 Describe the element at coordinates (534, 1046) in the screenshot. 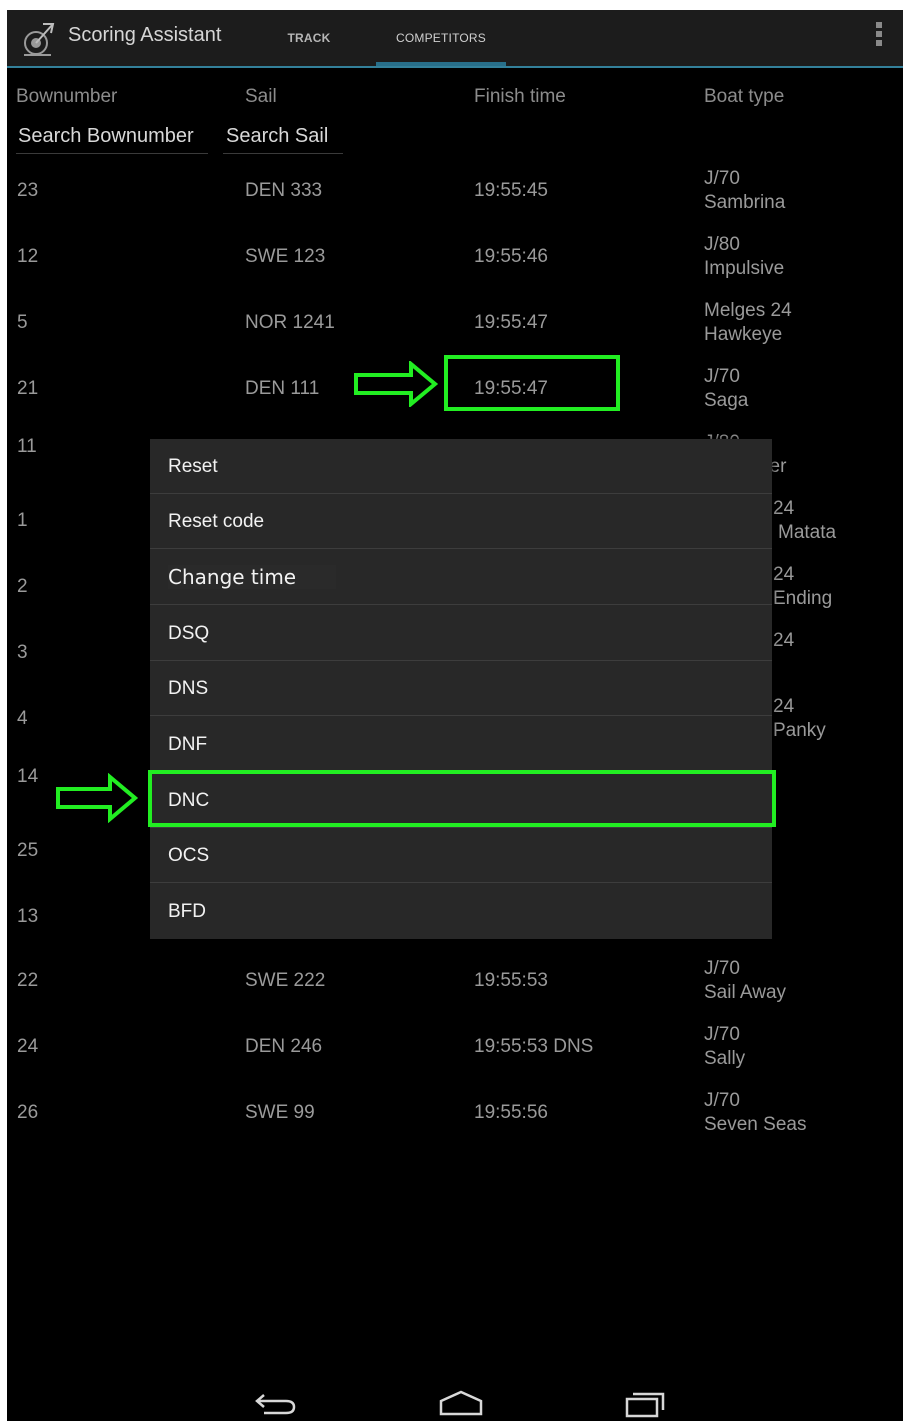

I see `finish-time-cell: 19:55:53 DNS` at that location.